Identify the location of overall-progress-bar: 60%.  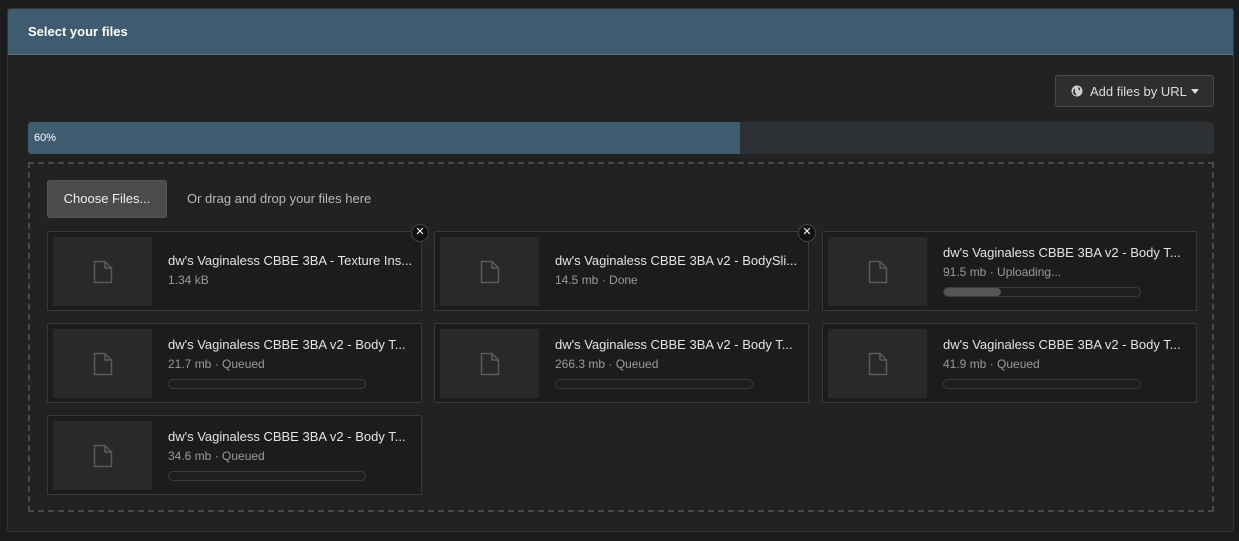
(621, 138).